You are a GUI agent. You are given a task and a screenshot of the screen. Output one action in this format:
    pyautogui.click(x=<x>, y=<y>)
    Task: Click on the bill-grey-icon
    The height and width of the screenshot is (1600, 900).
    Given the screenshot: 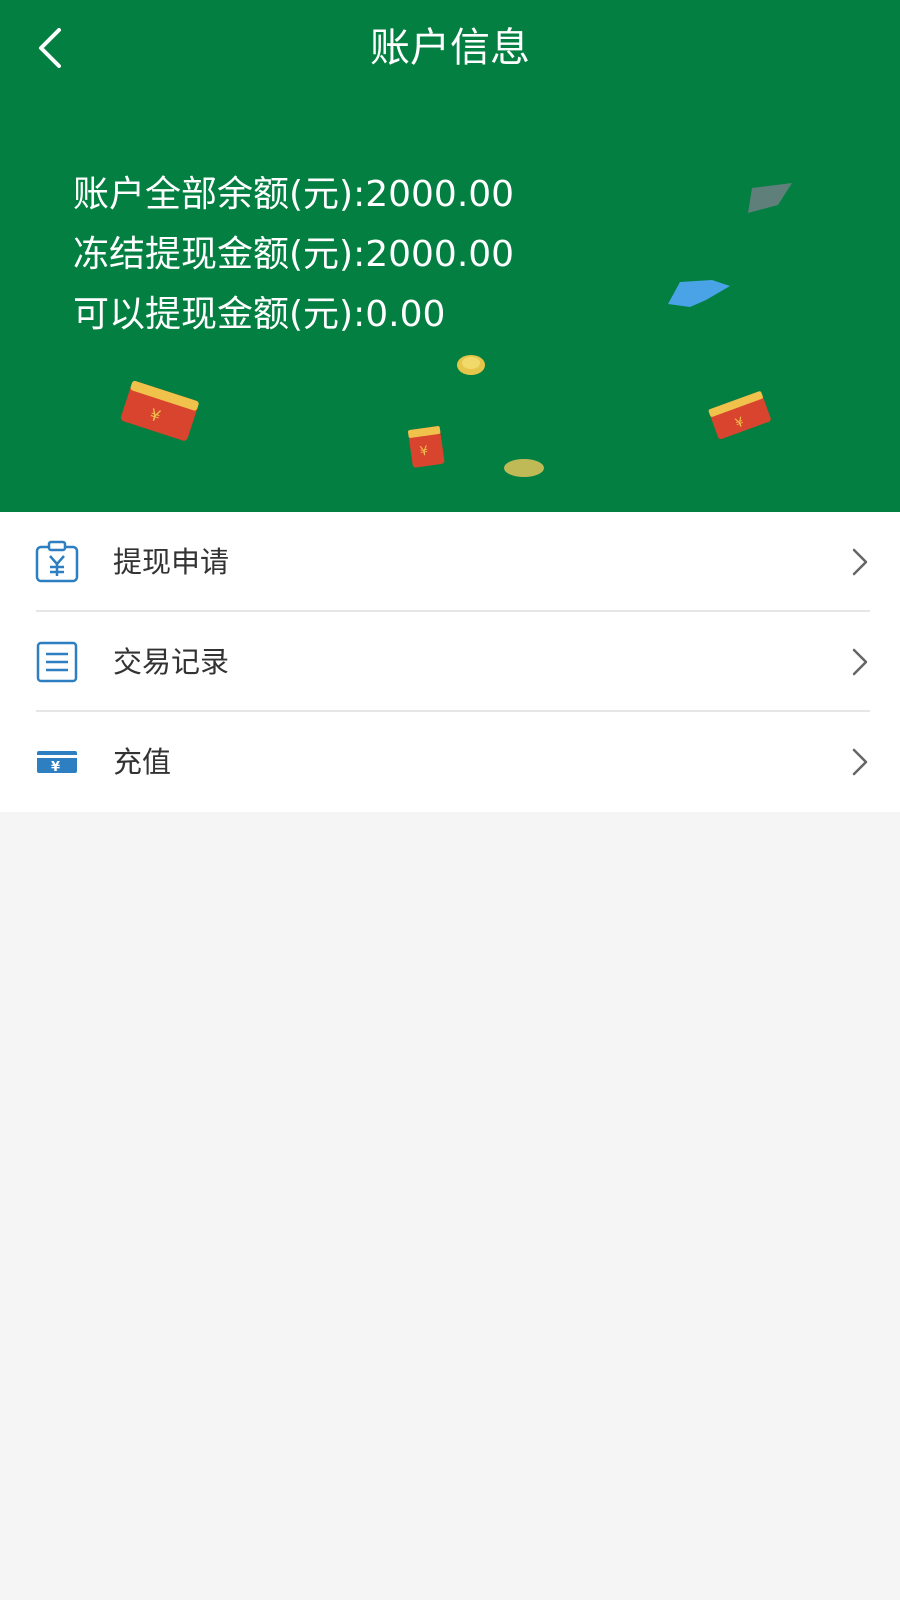 What is the action you would take?
    pyautogui.click(x=770, y=198)
    